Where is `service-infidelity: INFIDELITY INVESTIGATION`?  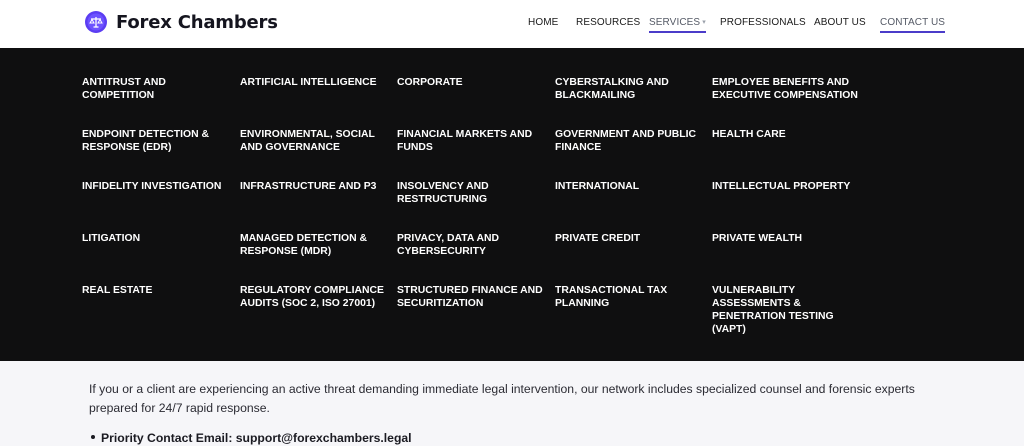
service-infidelity: INFIDELITY INVESTIGATION is located at coordinates (157, 186).